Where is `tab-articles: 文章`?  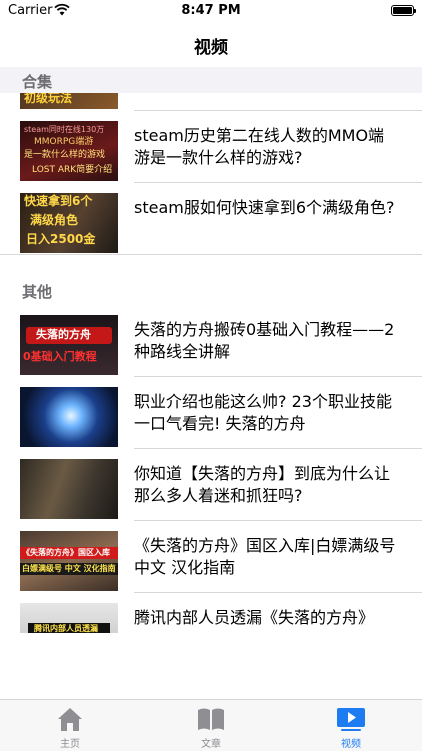 tab-articles: 文章 is located at coordinates (211, 725).